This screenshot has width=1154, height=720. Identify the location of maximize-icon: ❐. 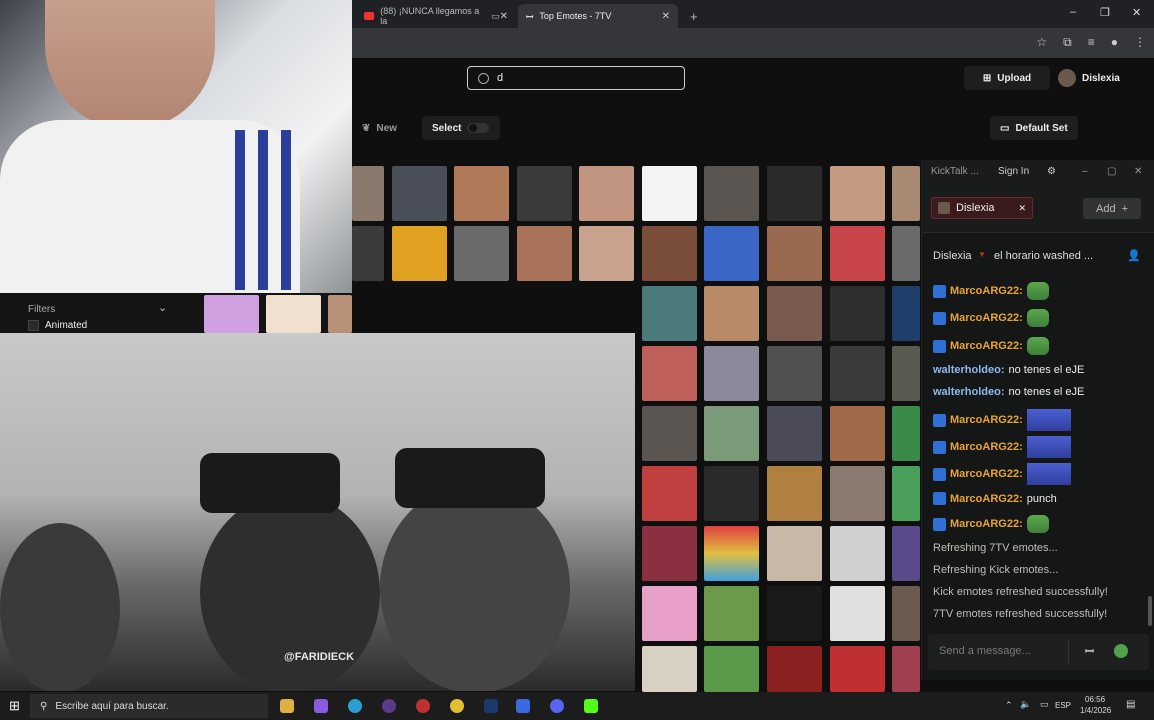
(1105, 12).